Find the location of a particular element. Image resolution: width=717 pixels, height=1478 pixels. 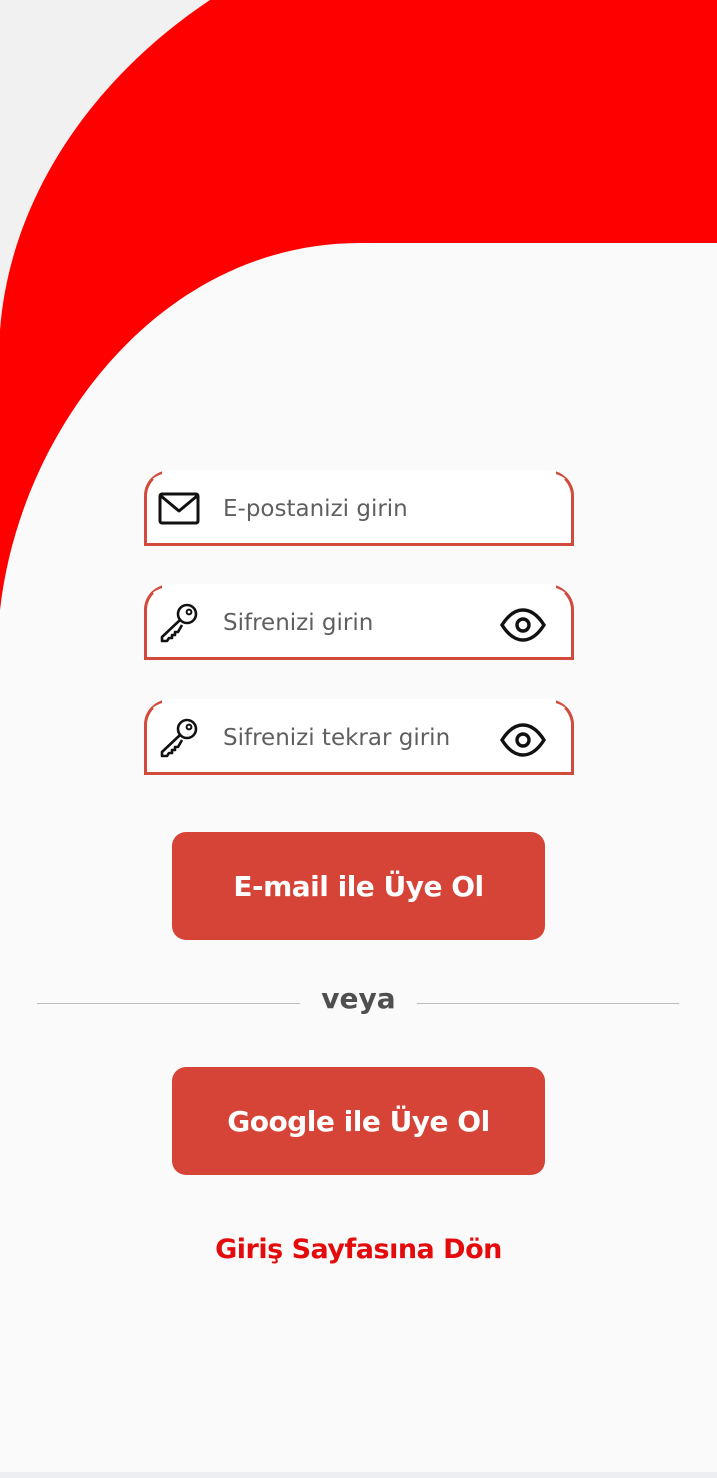

email-input is located at coordinates (358, 509).